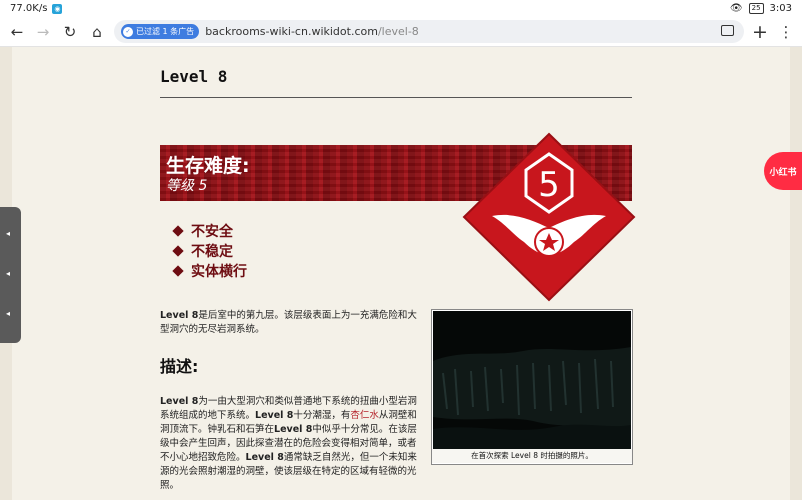  What do you see at coordinates (43, 32) in the screenshot?
I see `forward-arrow-icon: →` at bounding box center [43, 32].